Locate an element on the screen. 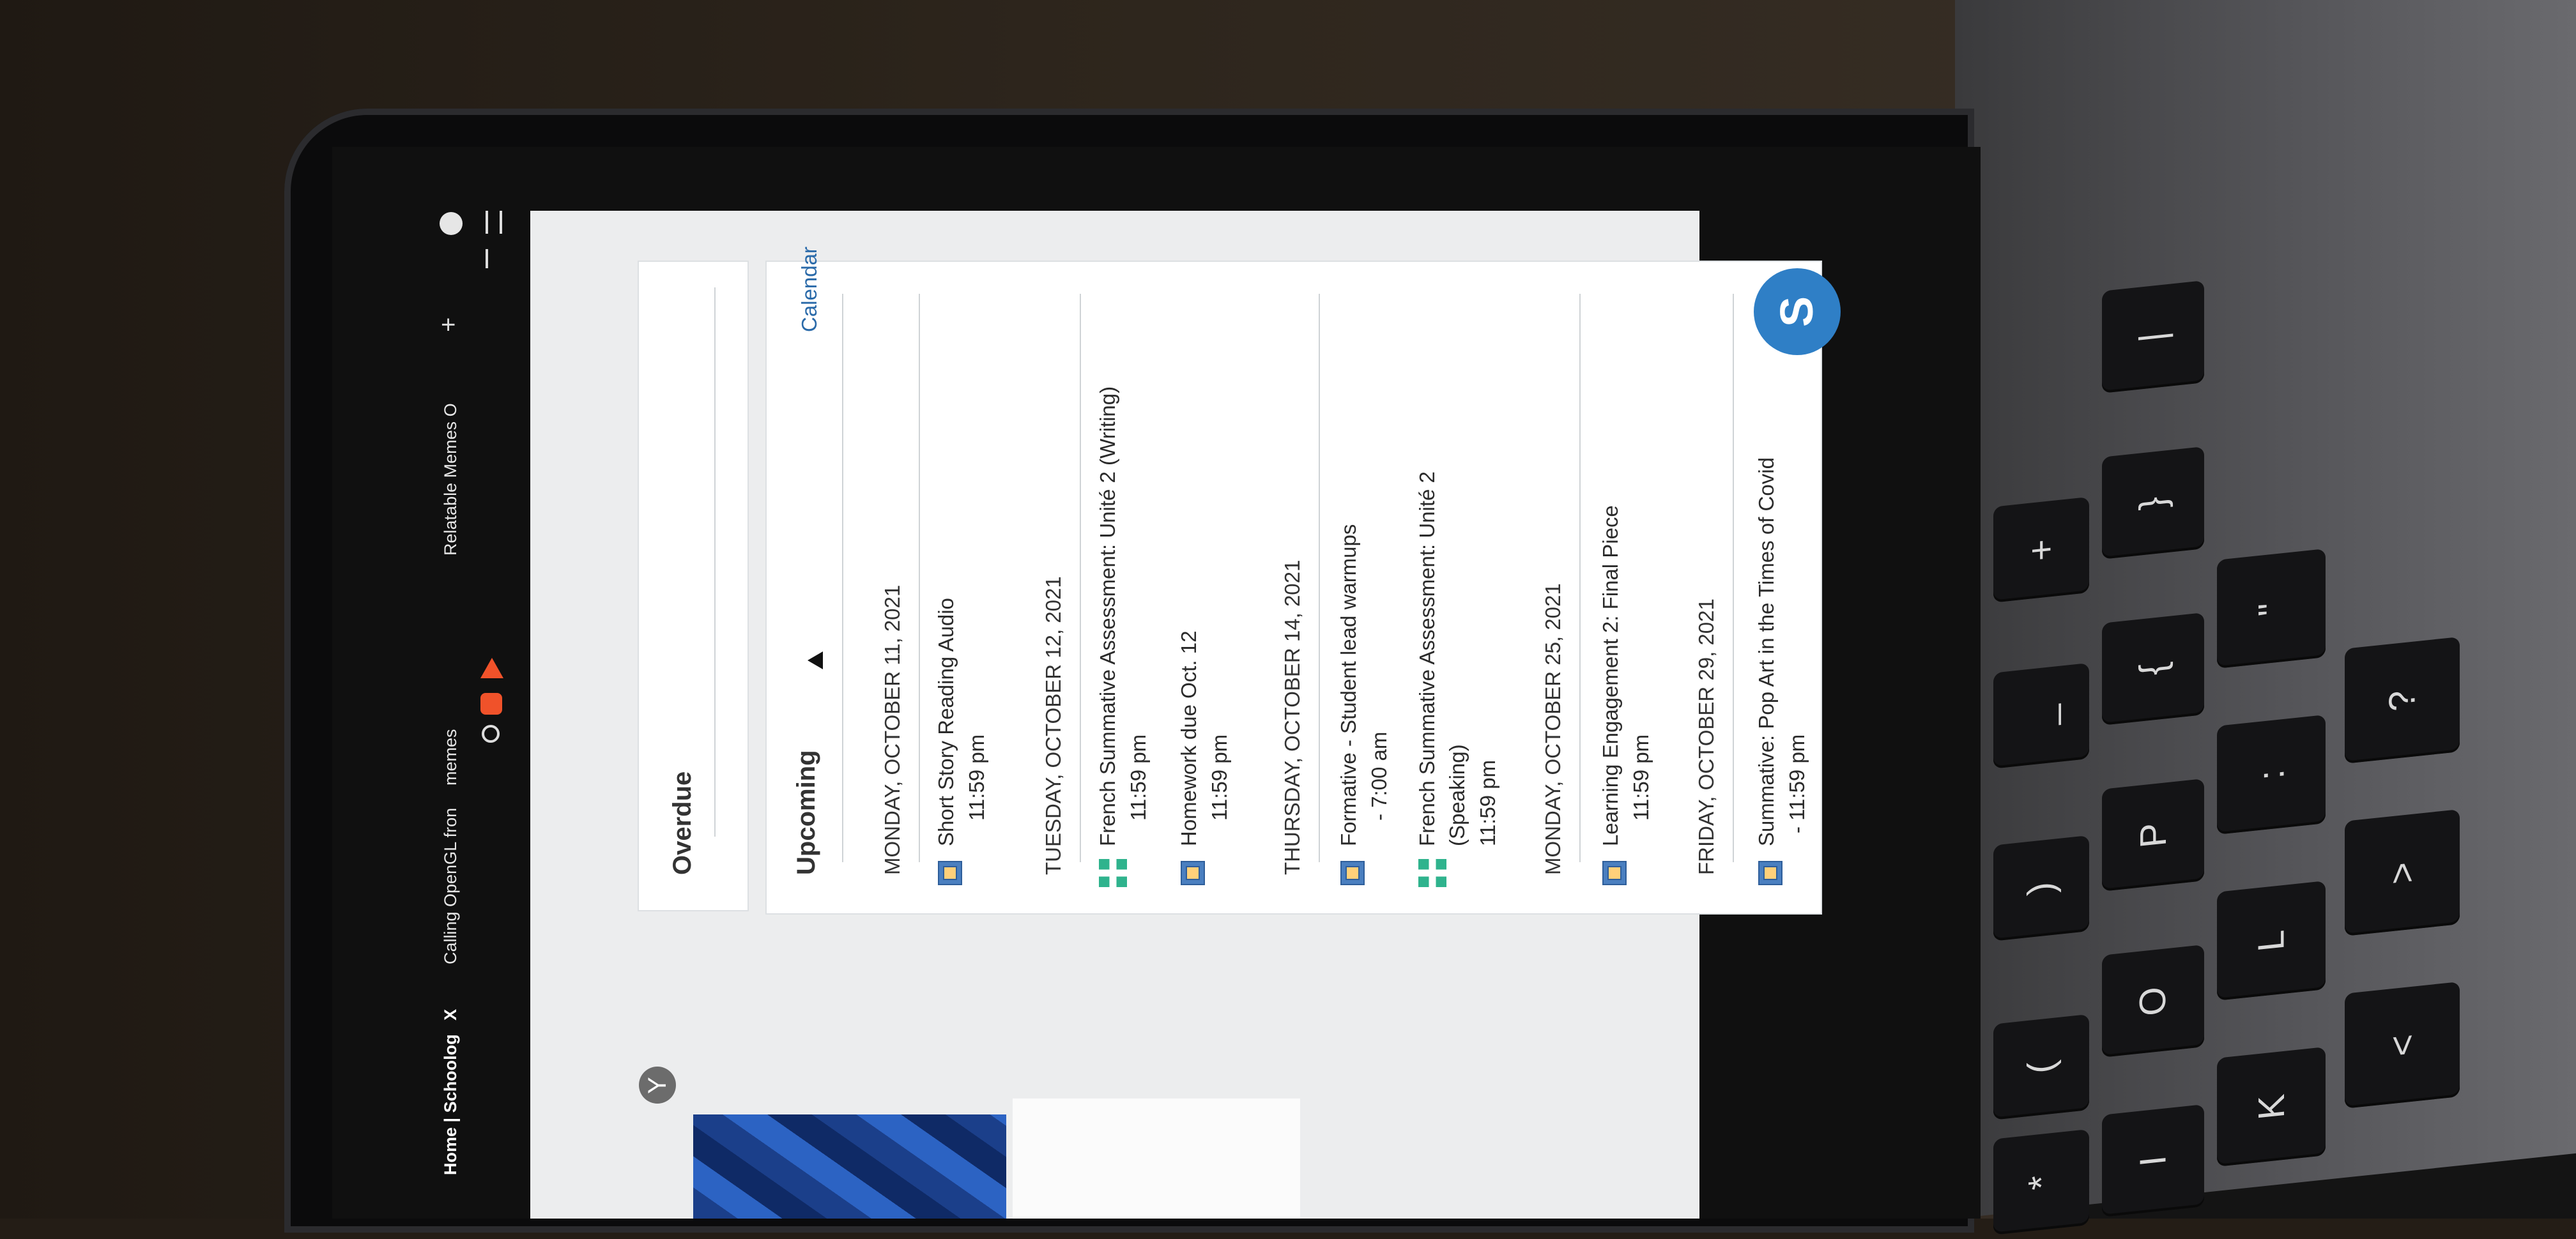  assignment-title: Formative - Student lead warmups is located at coordinates (1349, 685).